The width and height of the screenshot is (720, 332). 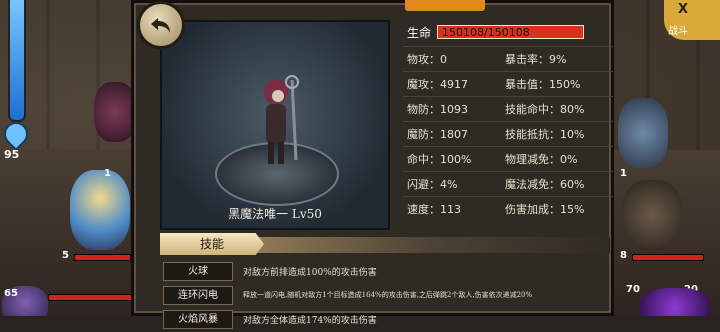 What do you see at coordinates (100, 210) in the screenshot?
I see `hero-sprite-left` at bounding box center [100, 210].